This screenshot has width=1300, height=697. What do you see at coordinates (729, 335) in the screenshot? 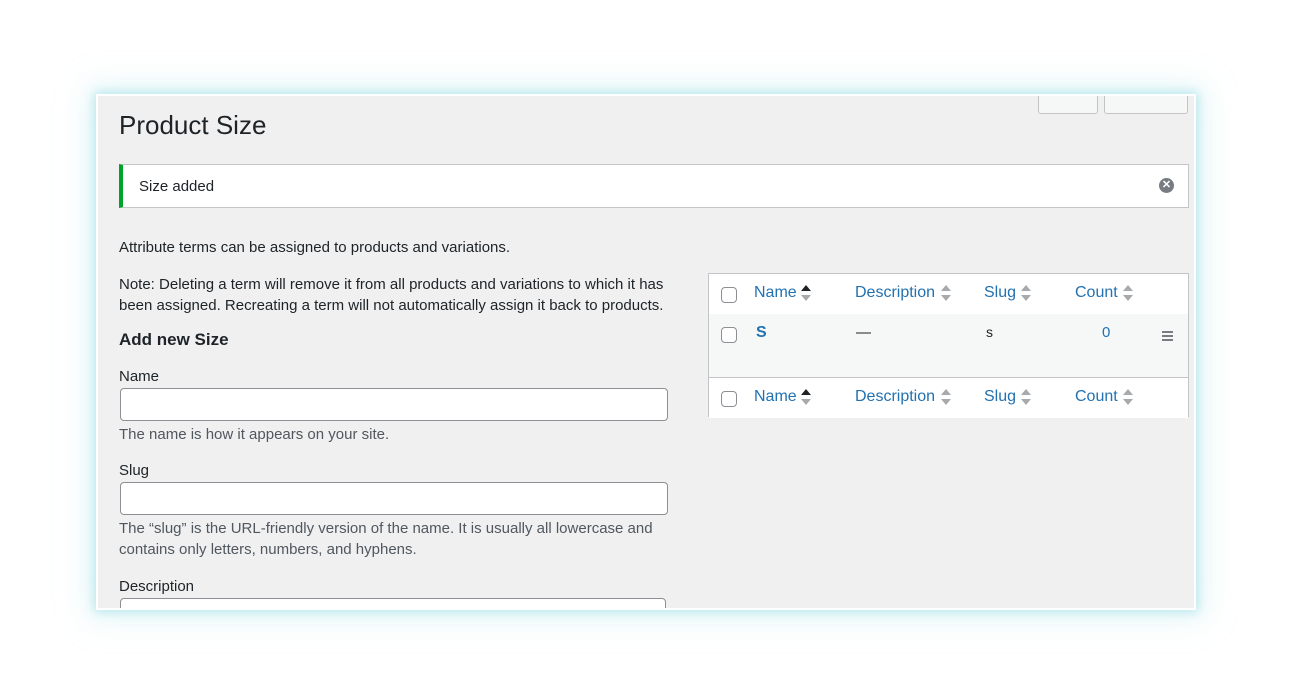
I see `row-checkbox` at bounding box center [729, 335].